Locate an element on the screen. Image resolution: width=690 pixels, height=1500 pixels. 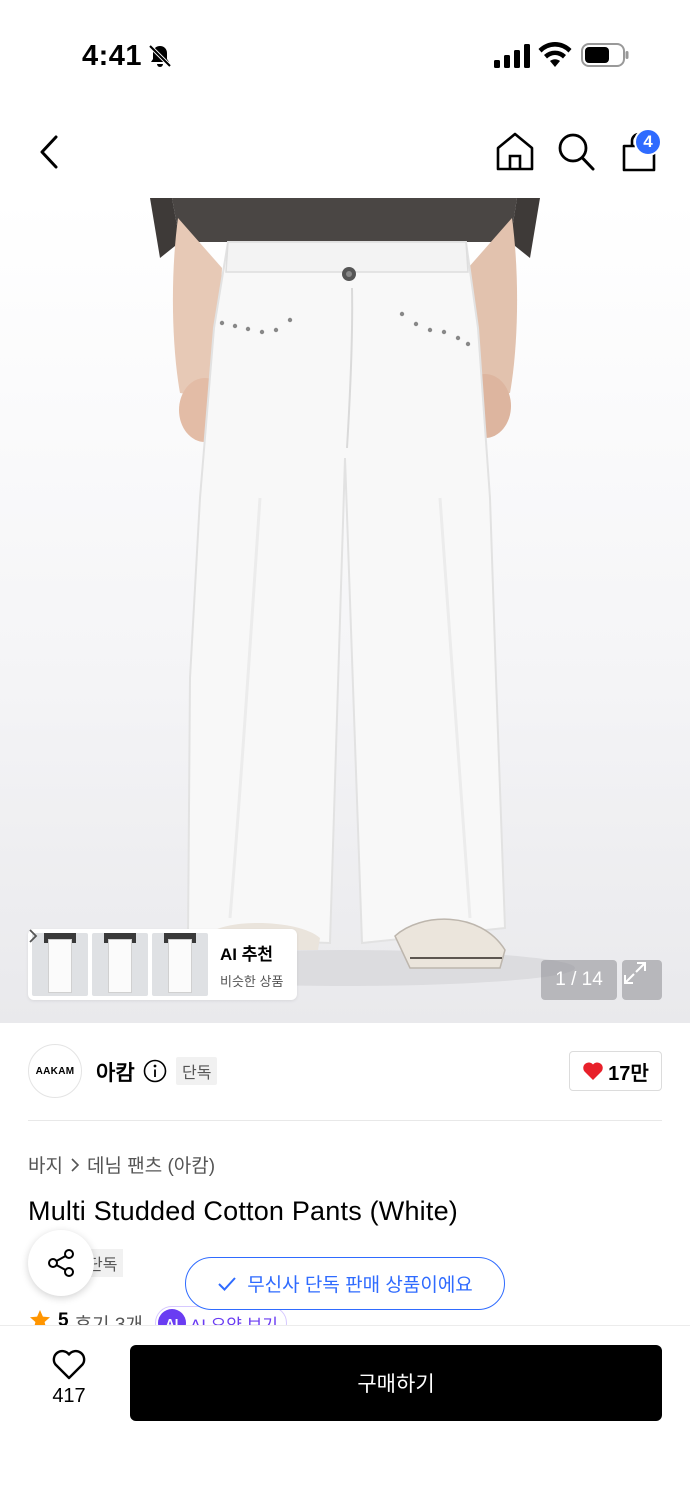
ai-recommend-subtitle: 비슷한 상품 is located at coordinates (252, 981).